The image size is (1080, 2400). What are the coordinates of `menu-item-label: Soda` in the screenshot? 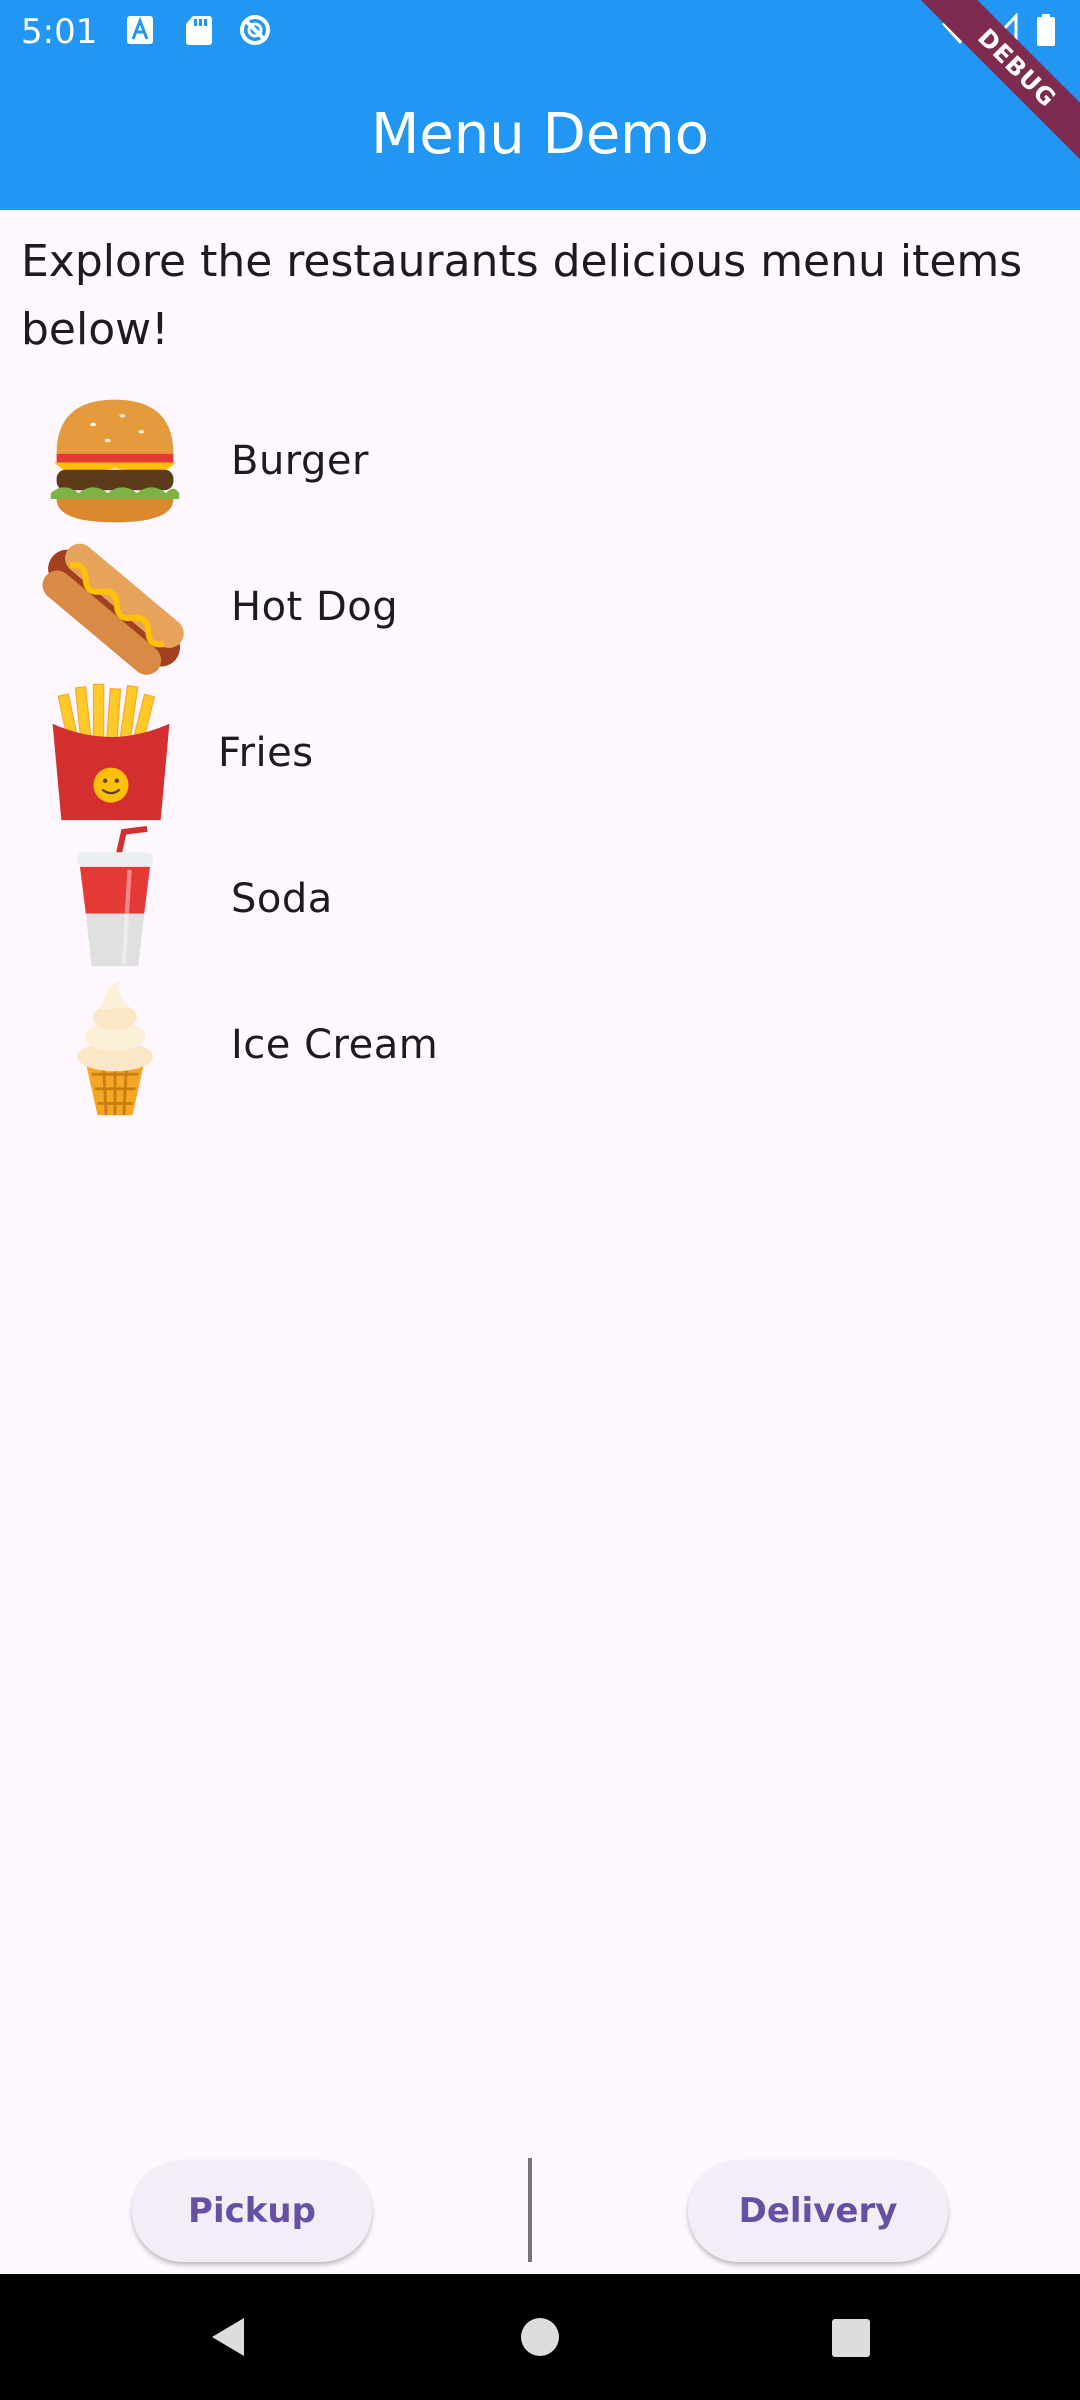 It's located at (282, 899).